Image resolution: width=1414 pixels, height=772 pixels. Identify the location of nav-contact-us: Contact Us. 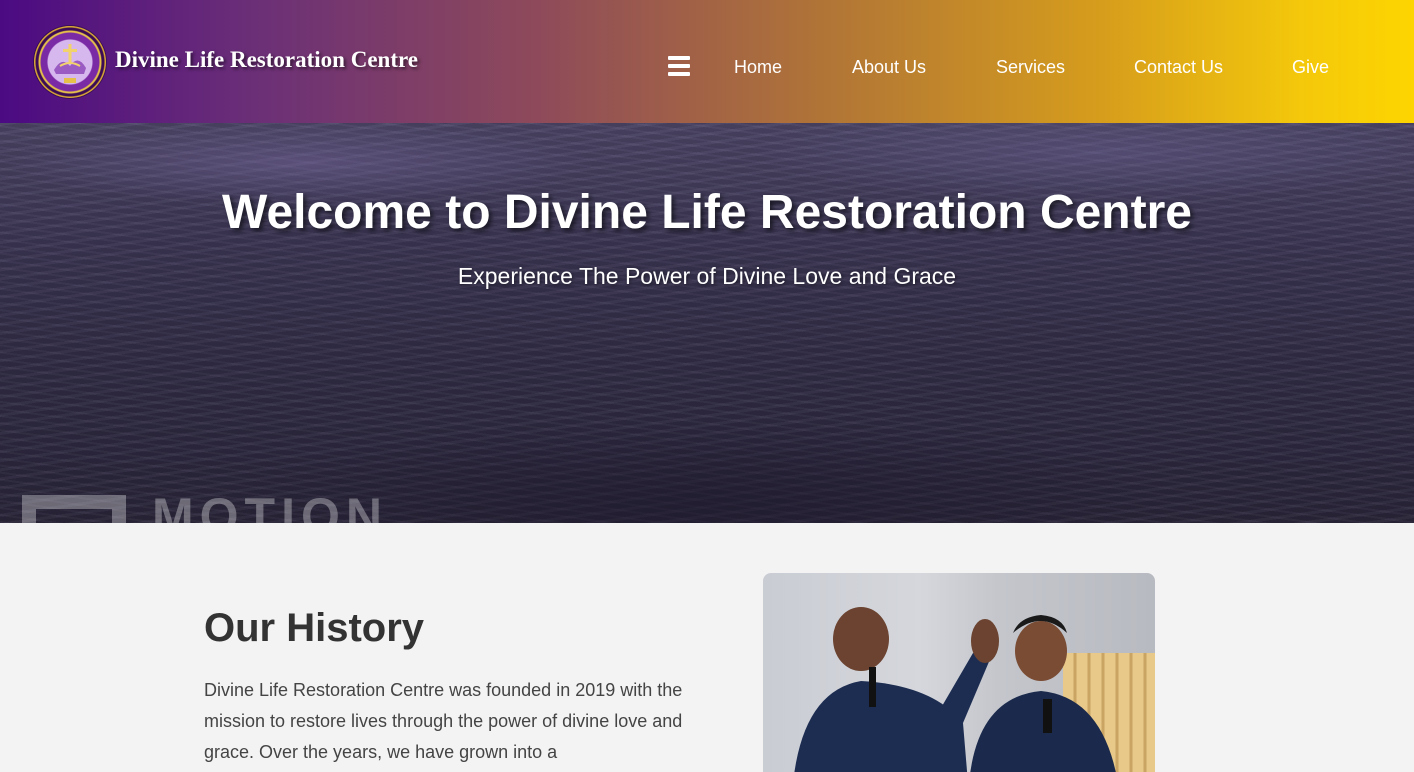
(1178, 67).